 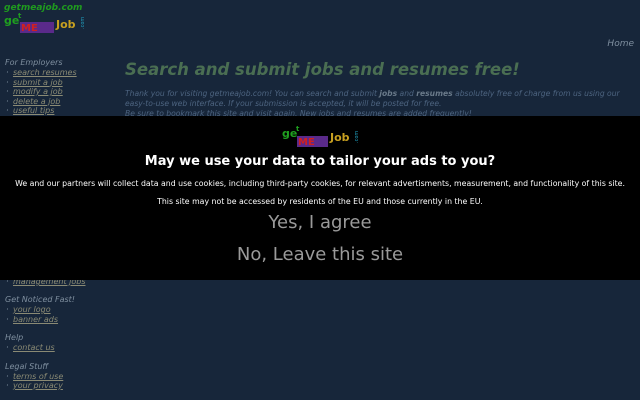 What do you see at coordinates (14, 337) in the screenshot?
I see `help-section-title: Help` at bounding box center [14, 337].